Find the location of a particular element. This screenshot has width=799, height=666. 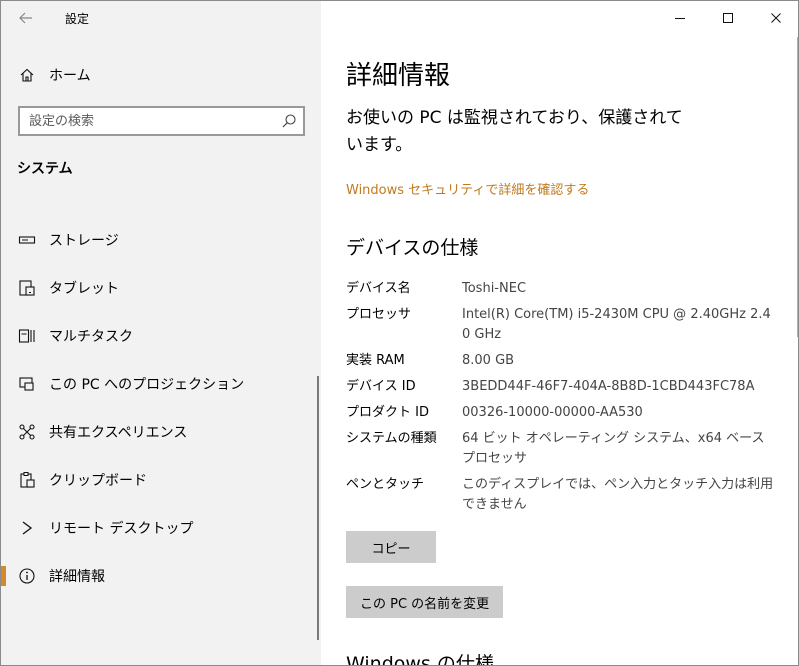

search-box is located at coordinates (161, 121).